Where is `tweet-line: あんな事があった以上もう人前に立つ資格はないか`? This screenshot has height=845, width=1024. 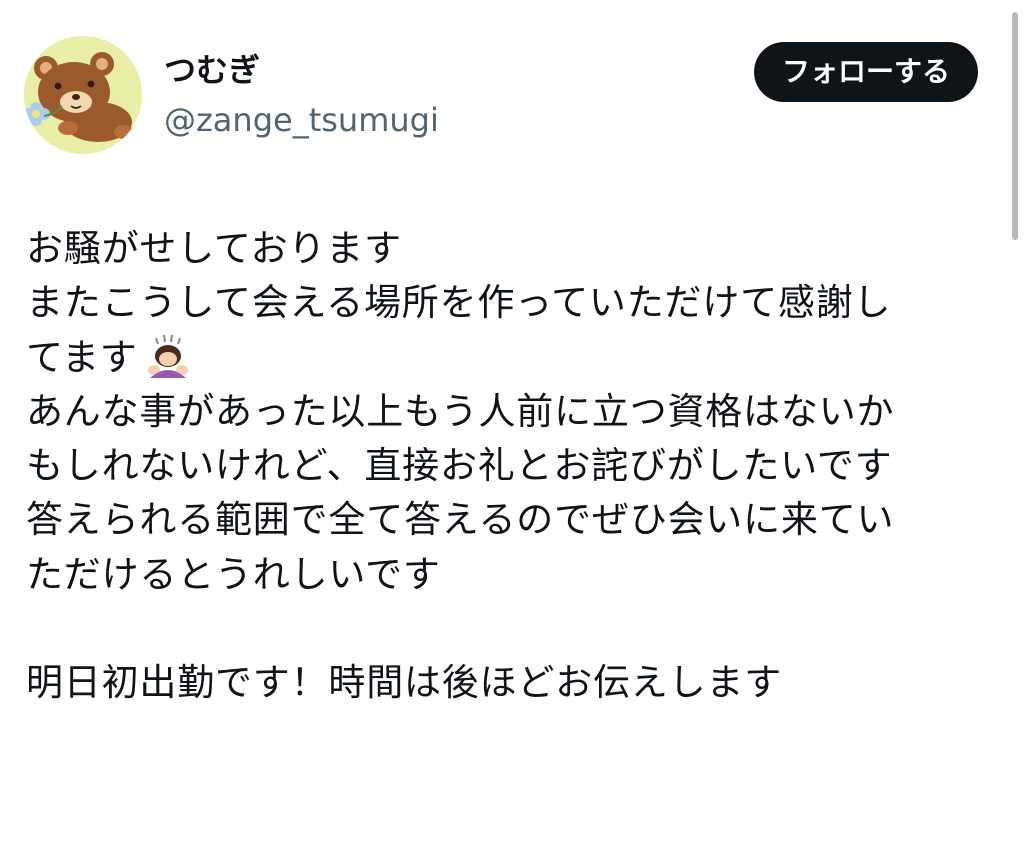 tweet-line: あんな事があった以上もう人前に立つ資格はないか is located at coordinates (460, 411).